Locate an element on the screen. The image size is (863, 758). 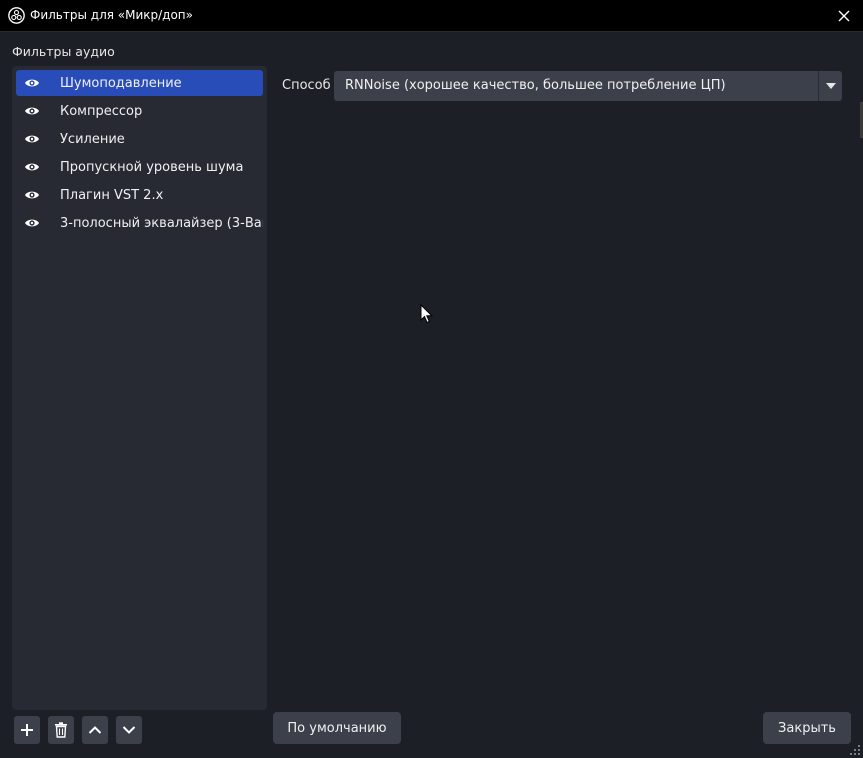
filter-item-label: 3-полосный эквалайзер (3-Band E is located at coordinates (161, 223).